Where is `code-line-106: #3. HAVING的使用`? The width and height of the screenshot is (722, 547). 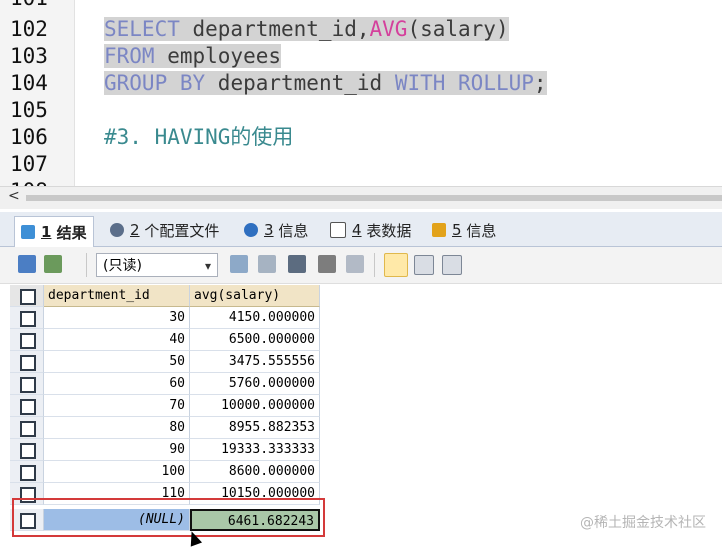 code-line-106: #3. HAVING的使用 is located at coordinates (198, 137).